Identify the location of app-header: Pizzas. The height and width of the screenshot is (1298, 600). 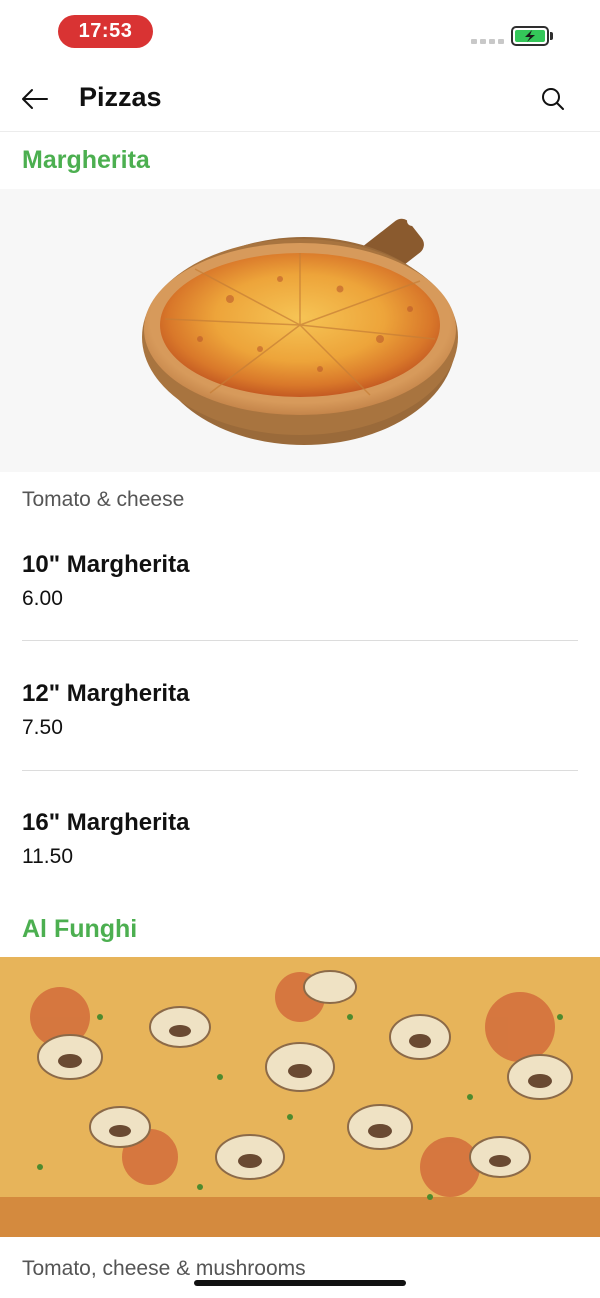
(300, 98).